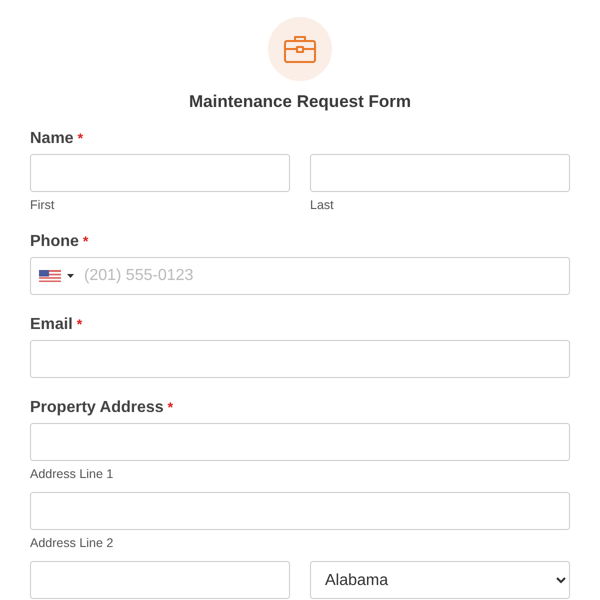 The image size is (600, 600). Describe the element at coordinates (300, 276) in the screenshot. I see `phone-field: (201) 555-0123` at that location.